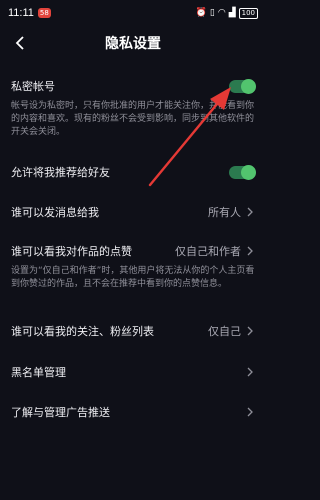  Describe the element at coordinates (224, 212) in the screenshot. I see `who-can-message-value: 所有人` at that location.